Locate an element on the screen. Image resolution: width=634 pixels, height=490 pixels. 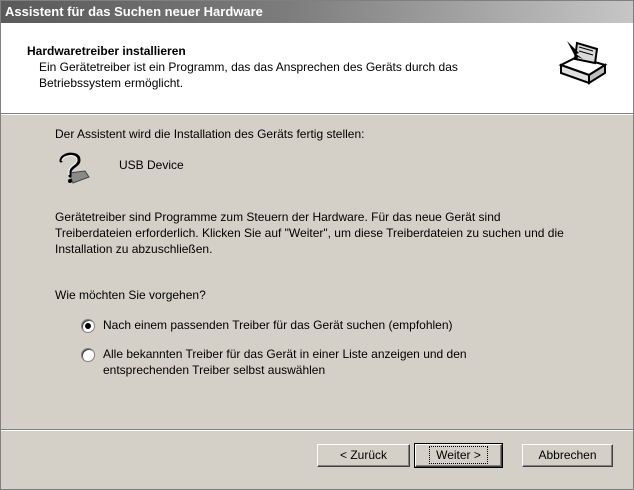
next-button: Weiter > is located at coordinates (458, 455).